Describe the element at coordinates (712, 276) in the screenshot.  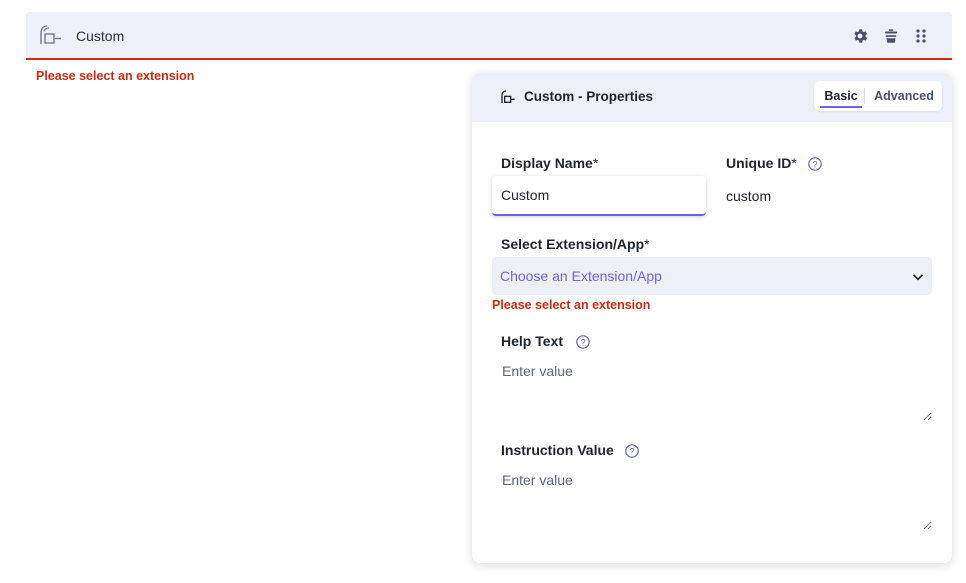
I see `extension-select: Choose an Extension/App` at that location.